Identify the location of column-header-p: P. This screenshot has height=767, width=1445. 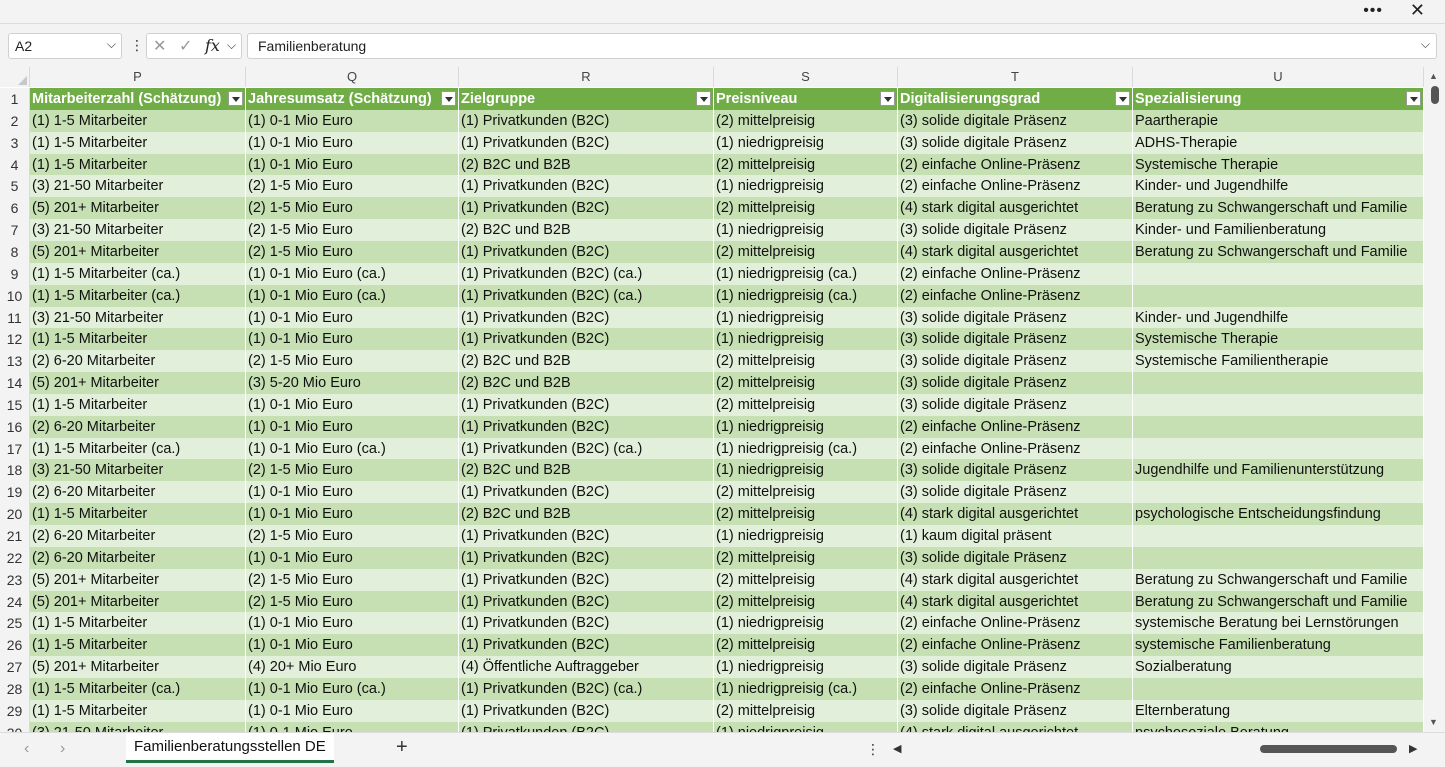
(138, 77).